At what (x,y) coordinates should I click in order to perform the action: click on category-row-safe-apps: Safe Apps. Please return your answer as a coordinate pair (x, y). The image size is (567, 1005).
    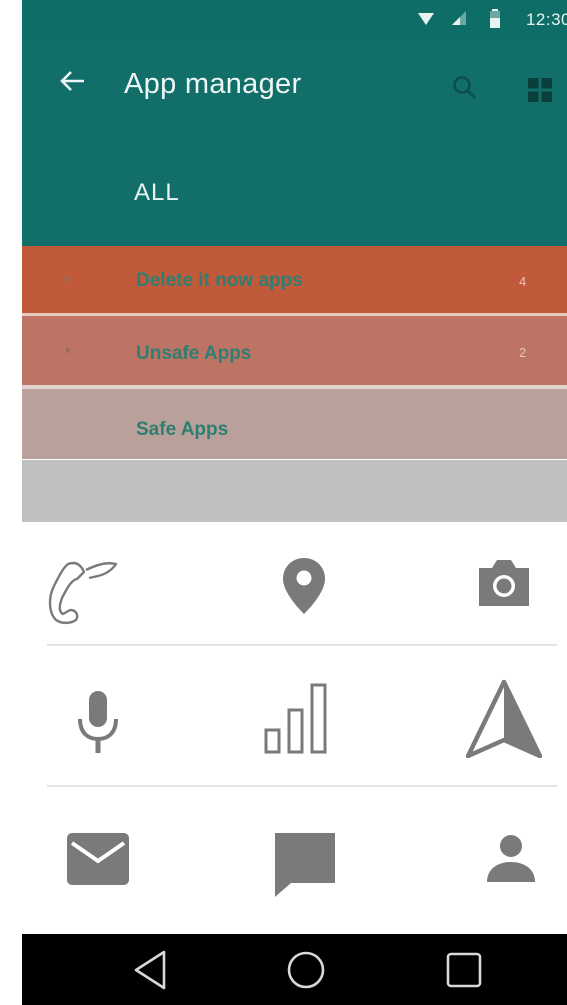
    Looking at the image, I should click on (294, 424).